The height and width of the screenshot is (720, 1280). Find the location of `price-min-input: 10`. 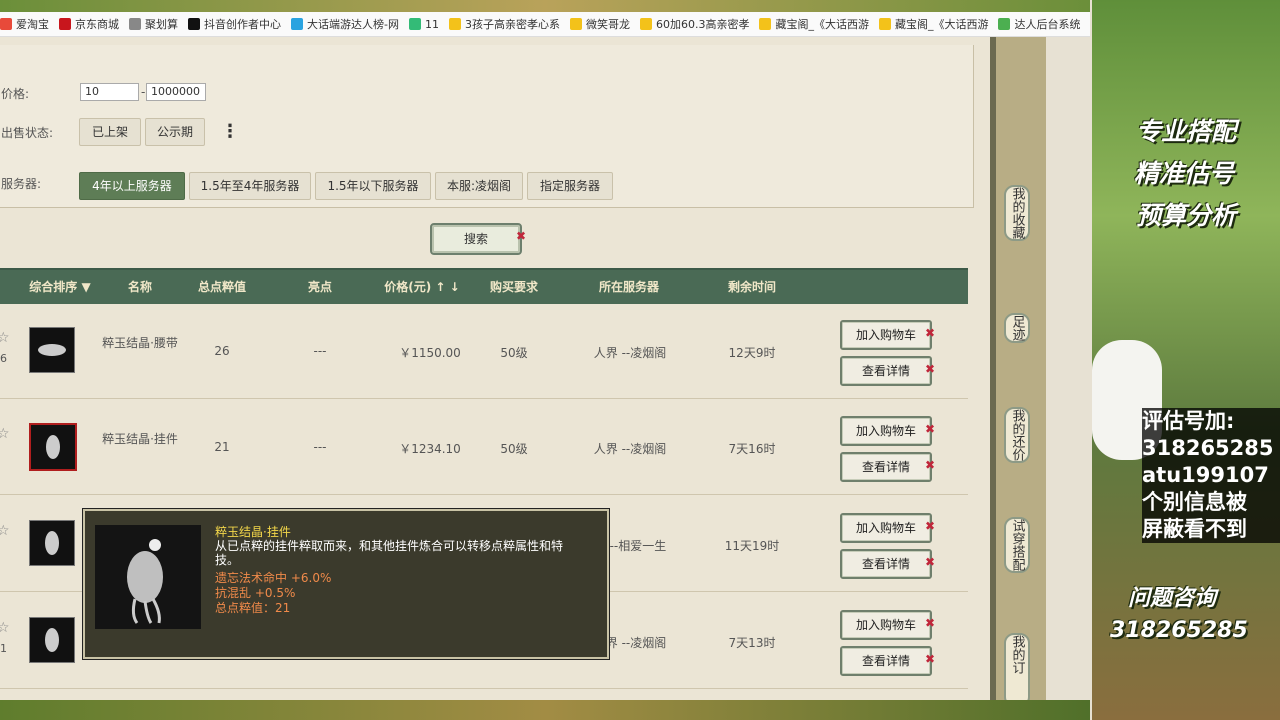

price-min-input: 10 is located at coordinates (109, 92).